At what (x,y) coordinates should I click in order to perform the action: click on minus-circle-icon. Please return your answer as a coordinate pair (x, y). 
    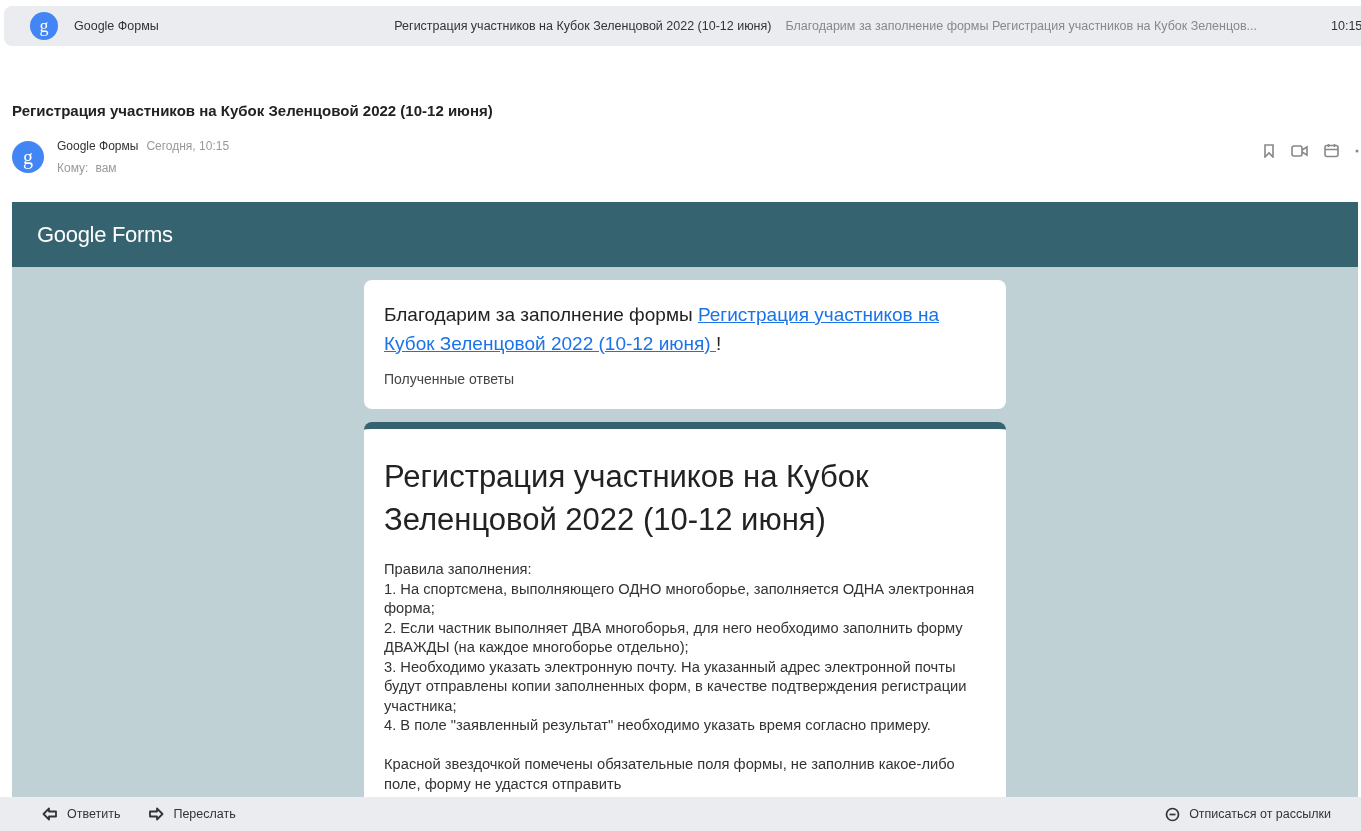
    Looking at the image, I should click on (1173, 814).